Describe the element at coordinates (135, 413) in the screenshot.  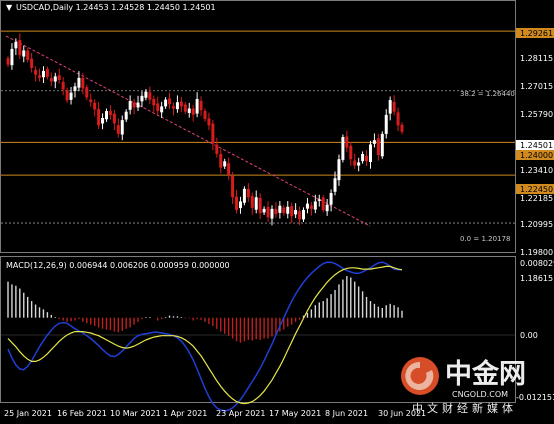
I see `date-tick: 10 Mar 2021` at that location.